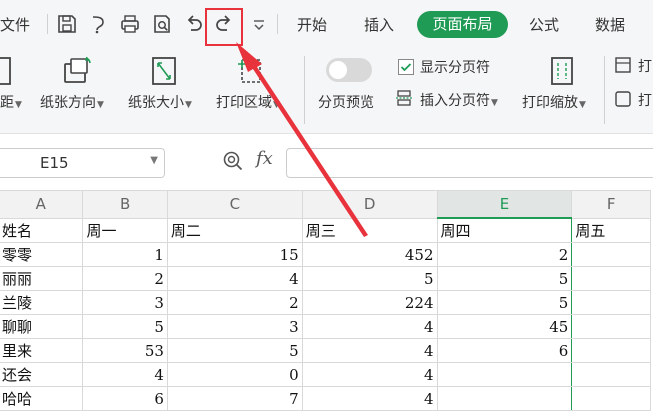 The height and width of the screenshot is (414, 653). What do you see at coordinates (250, 70) in the screenshot?
I see `print-area-icon` at bounding box center [250, 70].